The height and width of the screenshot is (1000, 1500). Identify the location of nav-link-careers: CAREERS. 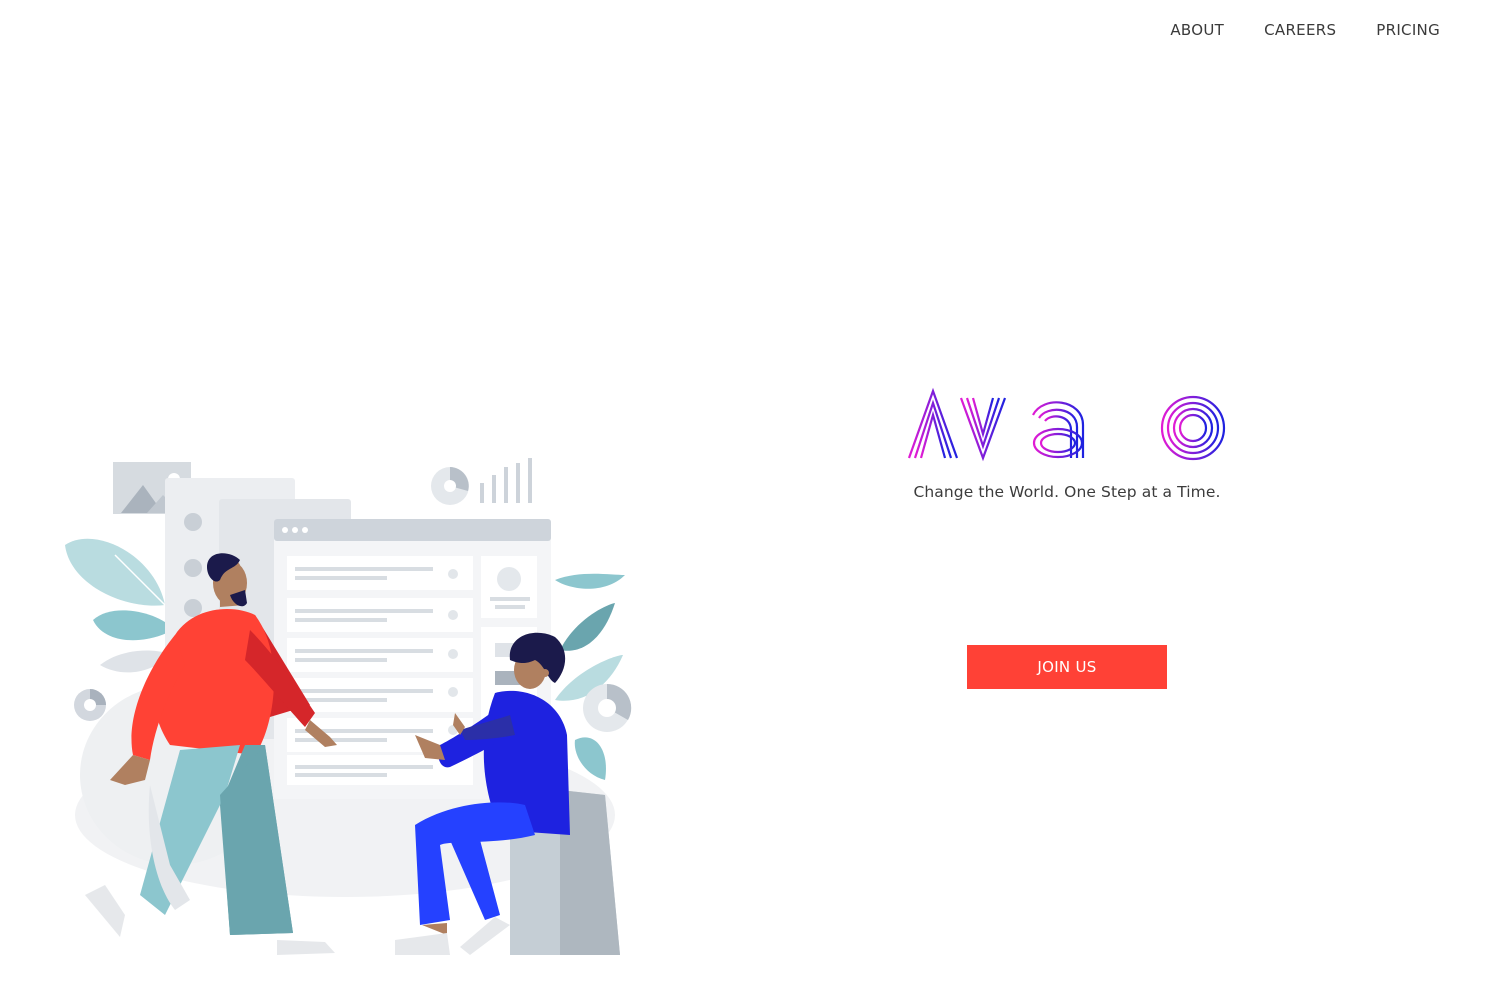
(1300, 30).